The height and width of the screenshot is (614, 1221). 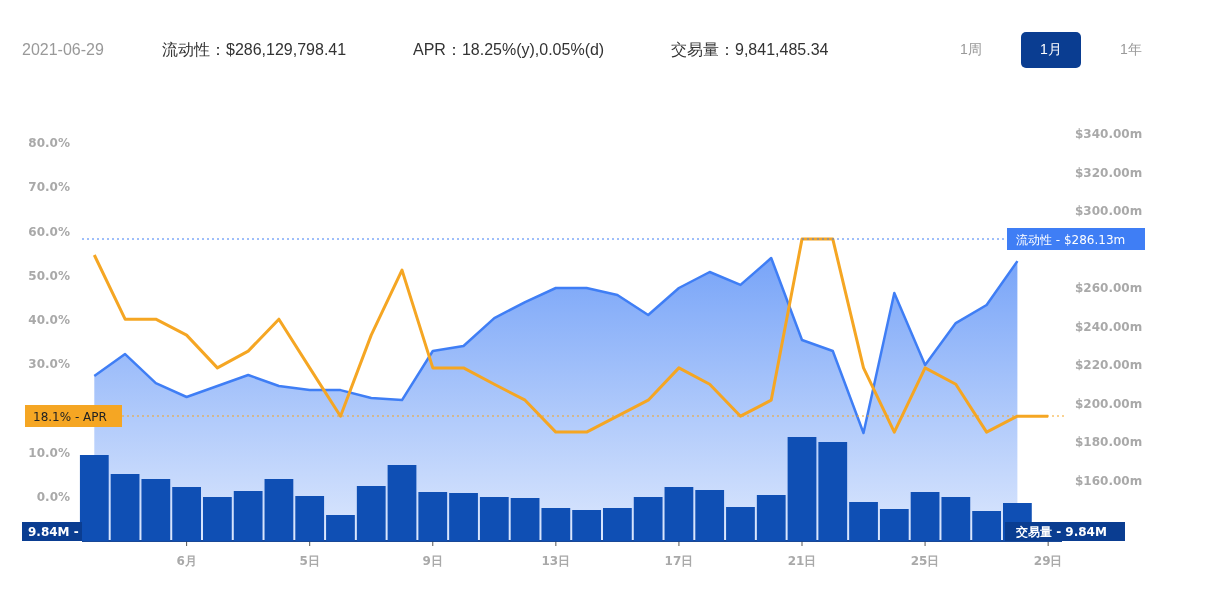 I want to click on axis-tick-label: $340.00m, so click(x=1109, y=134).